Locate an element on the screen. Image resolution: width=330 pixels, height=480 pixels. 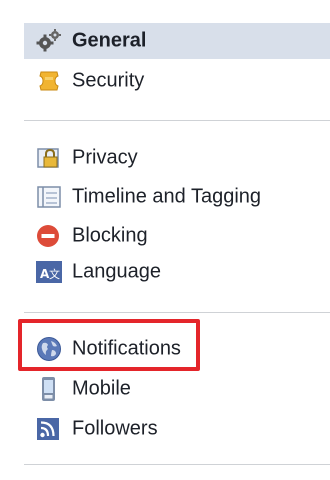
sidebar-item-label: Timeline and Tagging is located at coordinates (167, 196).